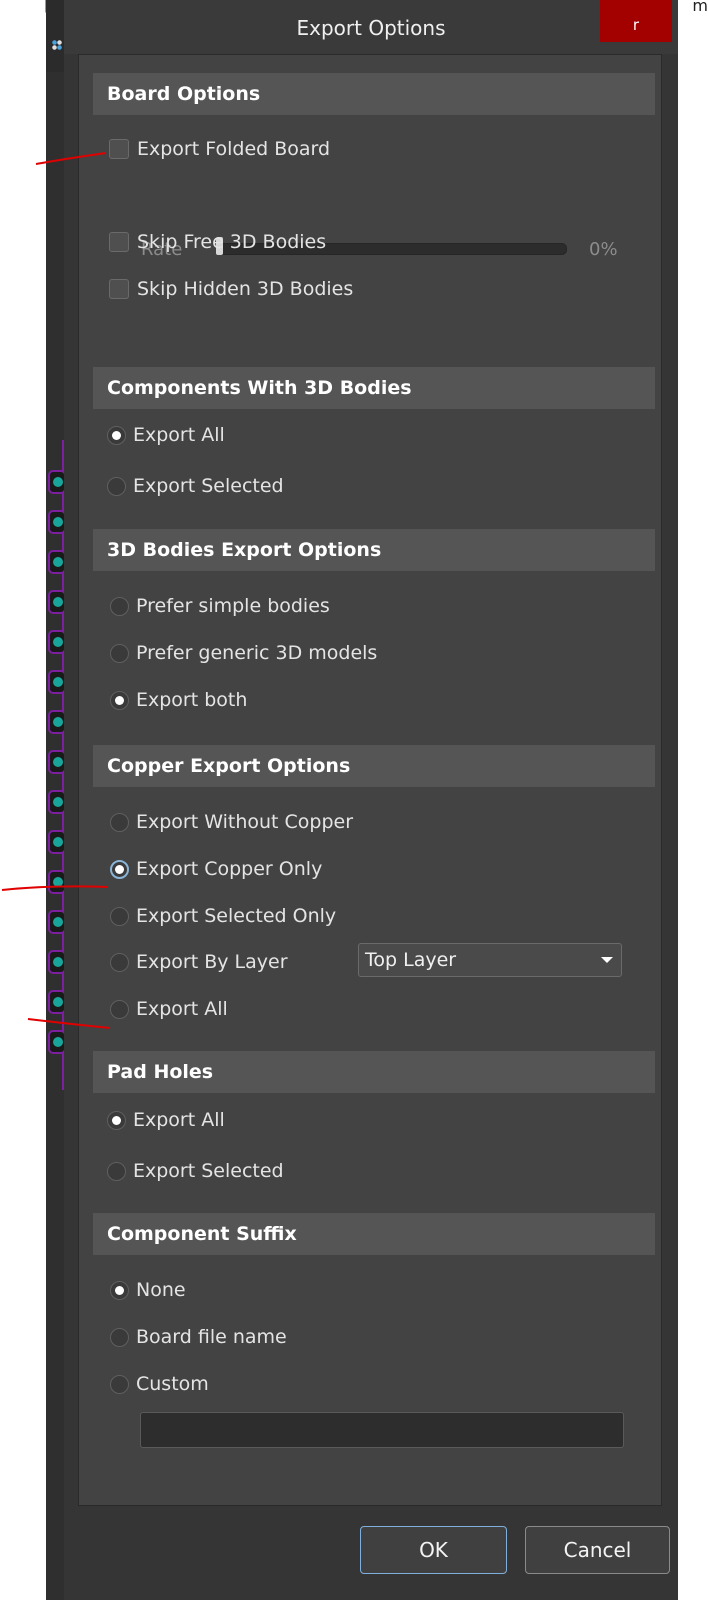 The image size is (708, 1600). I want to click on checkbox-label: Export Folded Board, so click(234, 149).